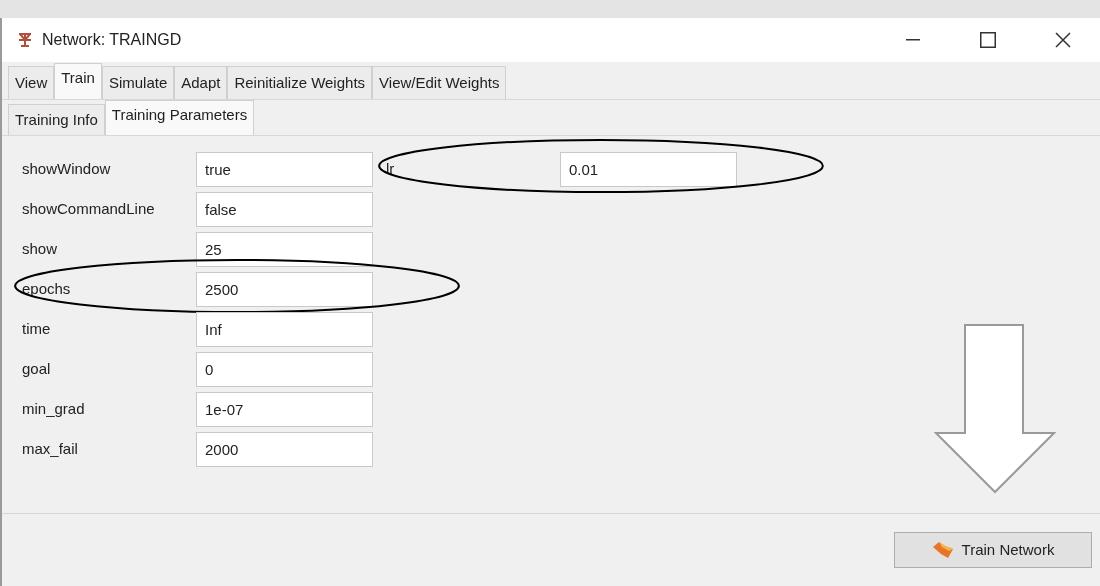  I want to click on parameter-label: epochs, so click(47, 288).